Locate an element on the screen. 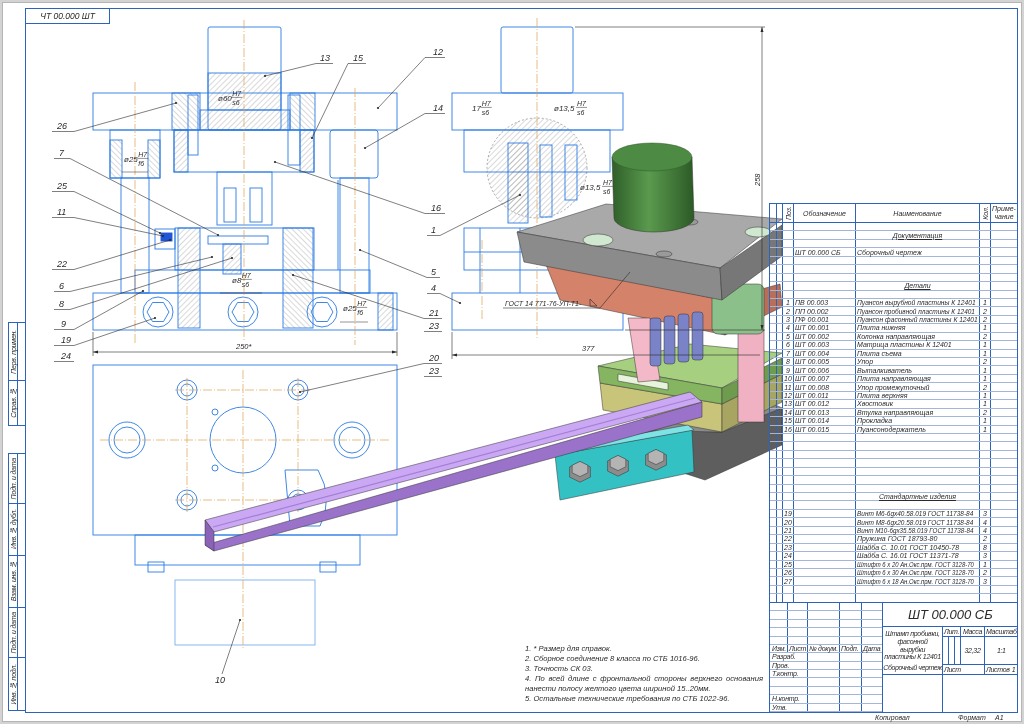 Image resolution: width=1024 pixels, height=724 pixels. part-number-label: 13 is located at coordinates (325, 58).